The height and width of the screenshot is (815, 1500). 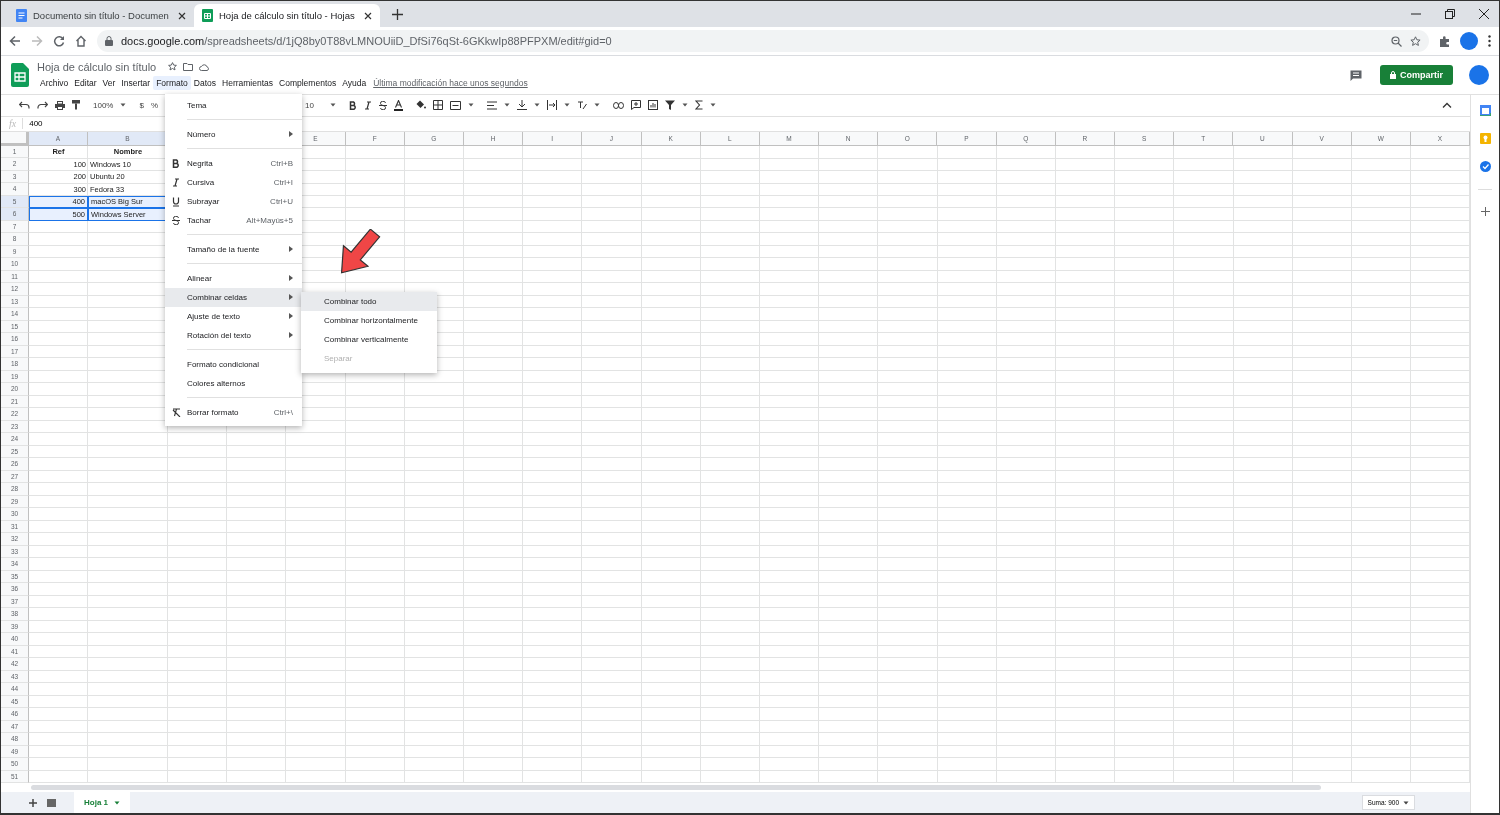 What do you see at coordinates (582, 105) in the screenshot?
I see `text-rotation-icon` at bounding box center [582, 105].